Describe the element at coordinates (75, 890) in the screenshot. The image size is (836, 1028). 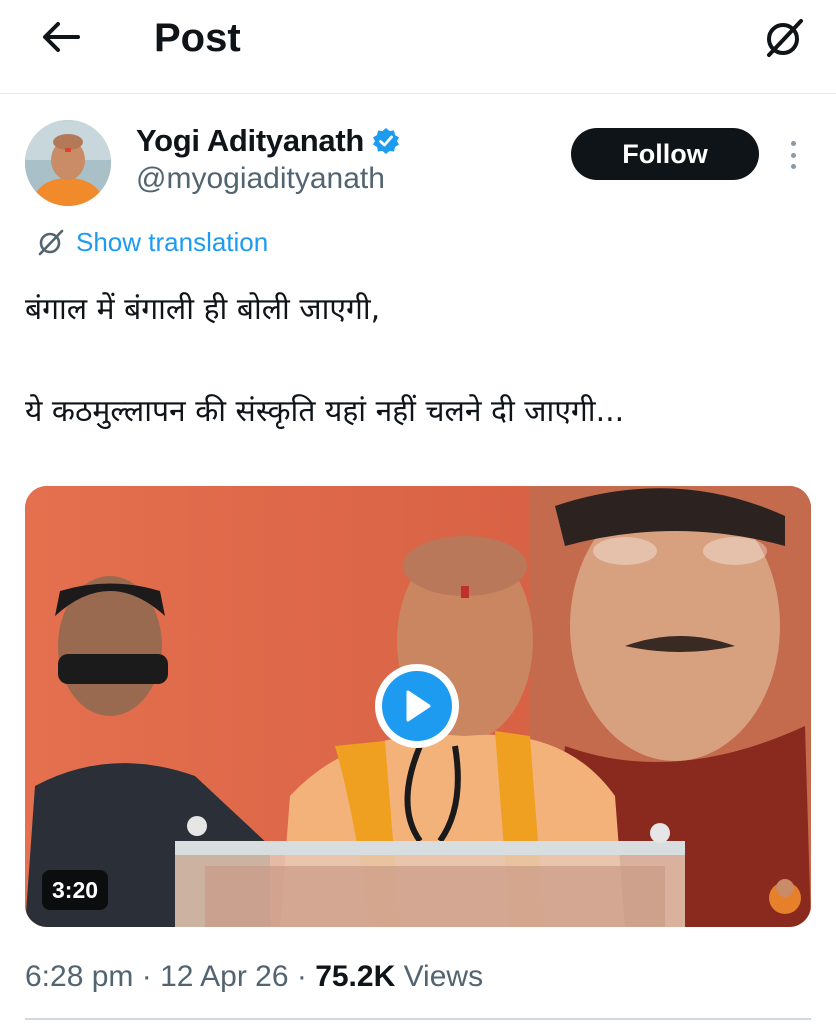
I see `video-duration-badge: 3:20` at that location.